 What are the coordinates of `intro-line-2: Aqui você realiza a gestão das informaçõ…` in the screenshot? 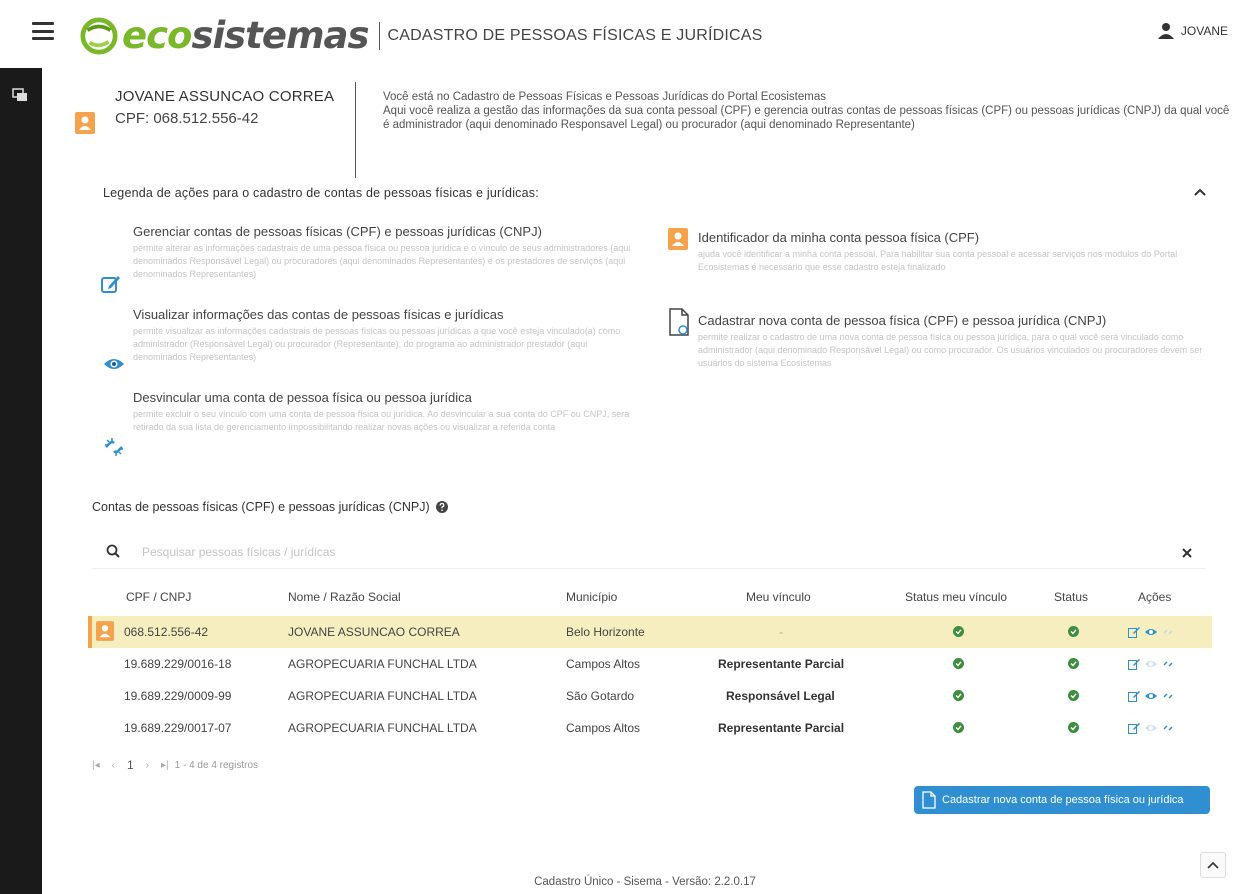 It's located at (806, 118).